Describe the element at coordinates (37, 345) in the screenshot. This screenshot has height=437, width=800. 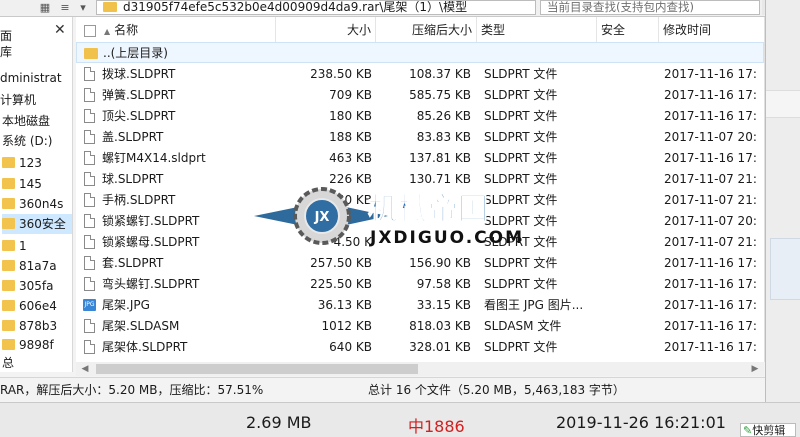
I see `tree-item: 9898f` at that location.